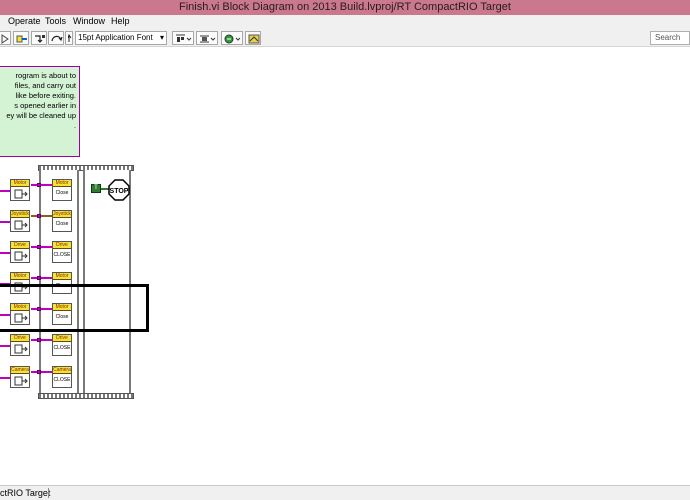 This screenshot has width=690, height=500. I want to click on vi-node: Joystick, so click(20, 221).